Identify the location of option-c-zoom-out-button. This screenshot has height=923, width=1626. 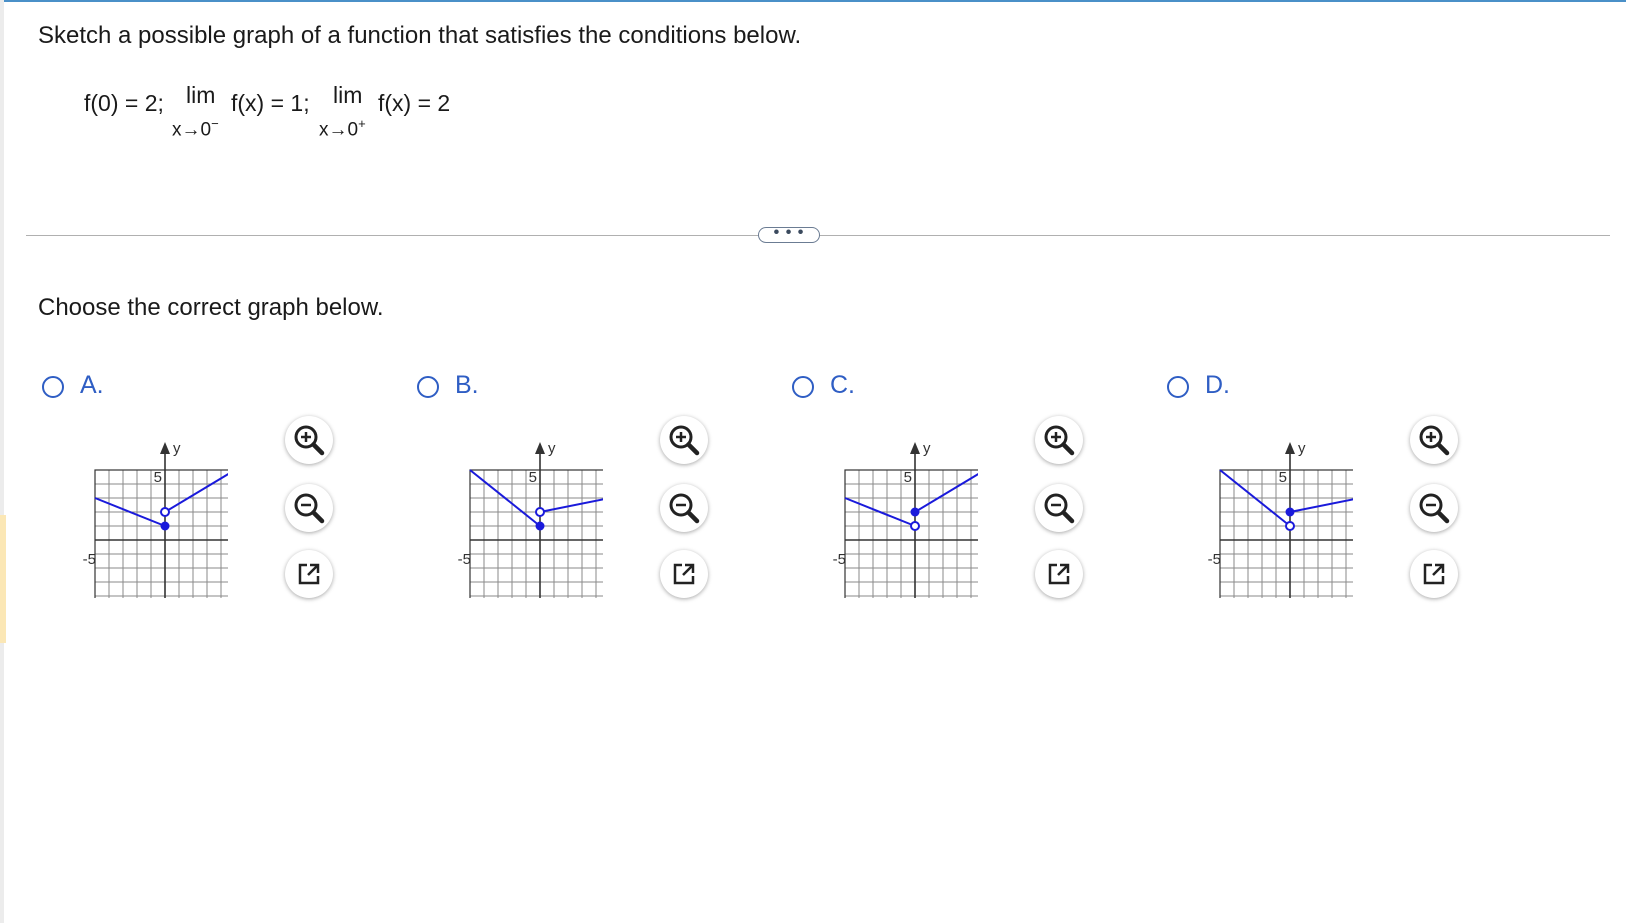
(1059, 508).